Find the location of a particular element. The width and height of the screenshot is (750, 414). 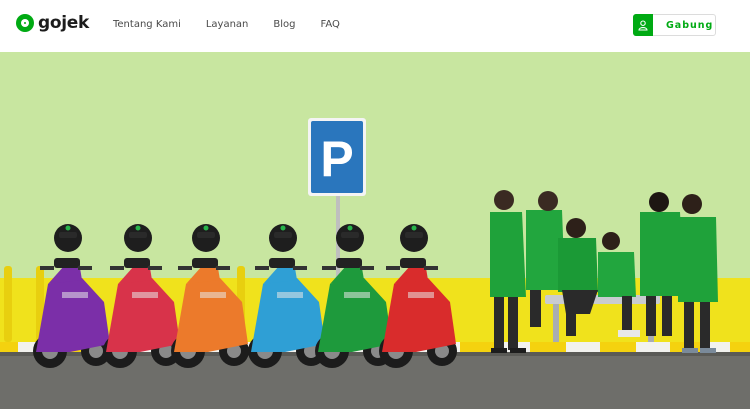

parking-sign-letter: P is located at coordinates (336, 159).